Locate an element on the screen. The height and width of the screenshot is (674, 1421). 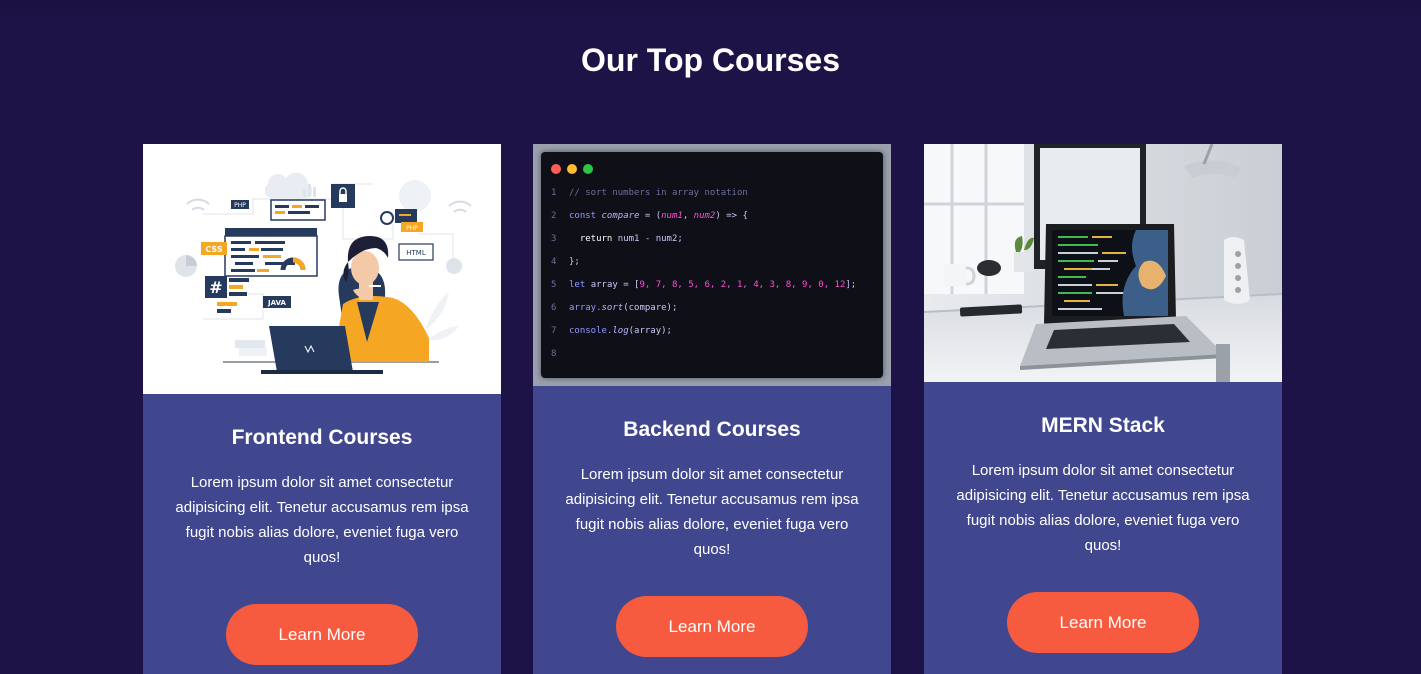
course-title: MERN Stack is located at coordinates (1103, 425).